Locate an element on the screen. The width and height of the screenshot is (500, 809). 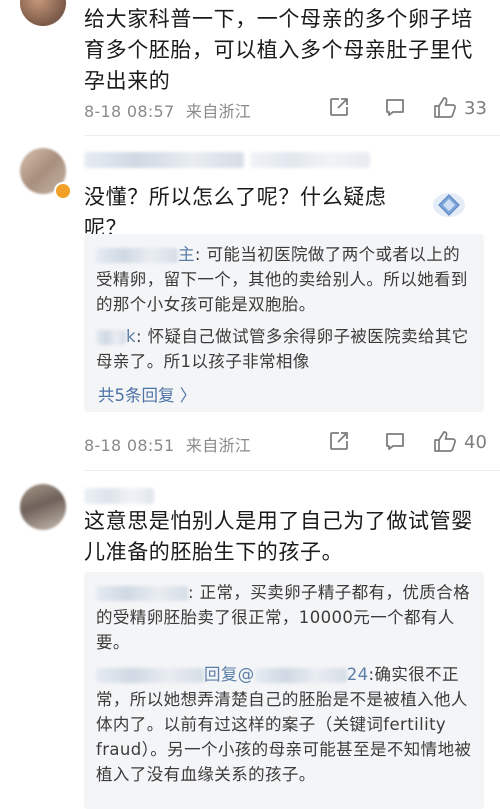
more-replies-link: 共5条回复 〉 is located at coordinates (147, 394).